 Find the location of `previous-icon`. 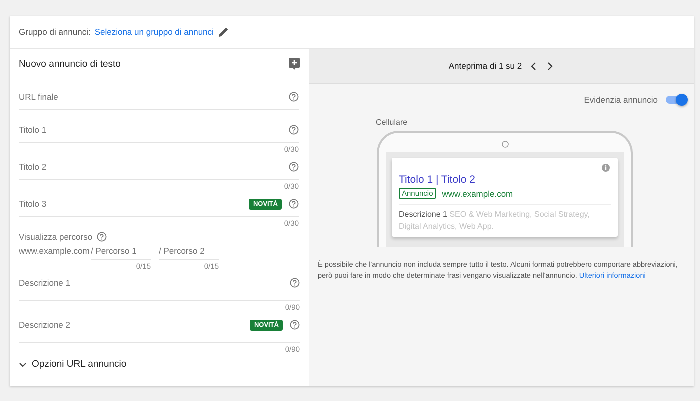

previous-icon is located at coordinates (534, 66).